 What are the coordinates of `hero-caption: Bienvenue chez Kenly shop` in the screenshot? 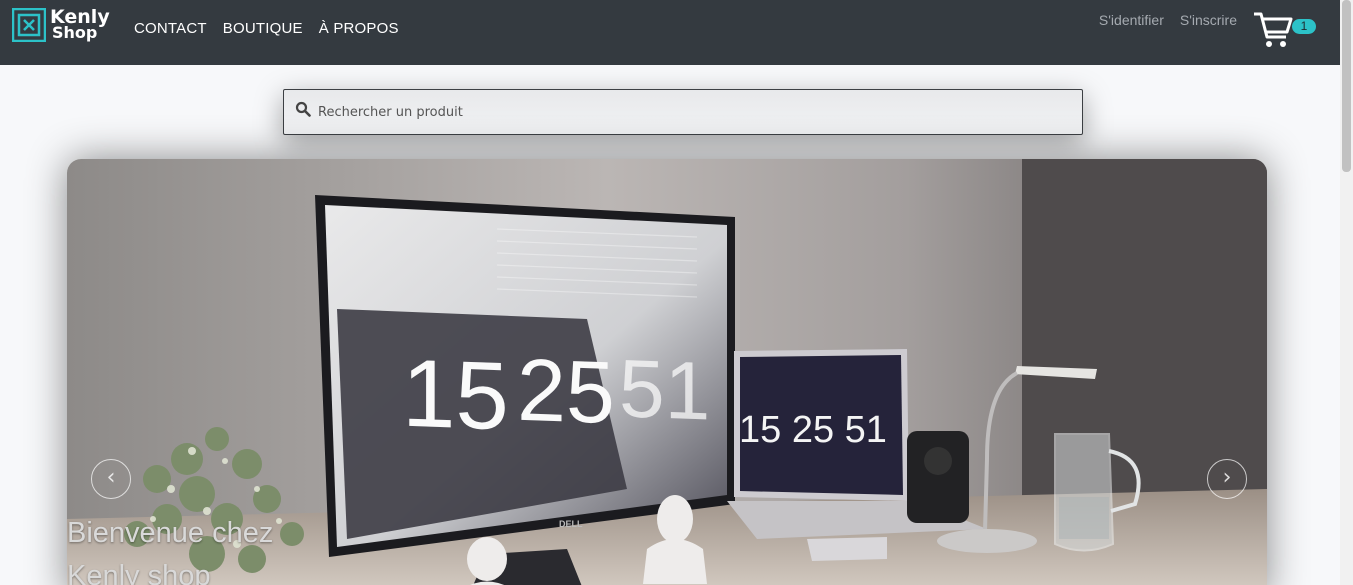 It's located at (170, 548).